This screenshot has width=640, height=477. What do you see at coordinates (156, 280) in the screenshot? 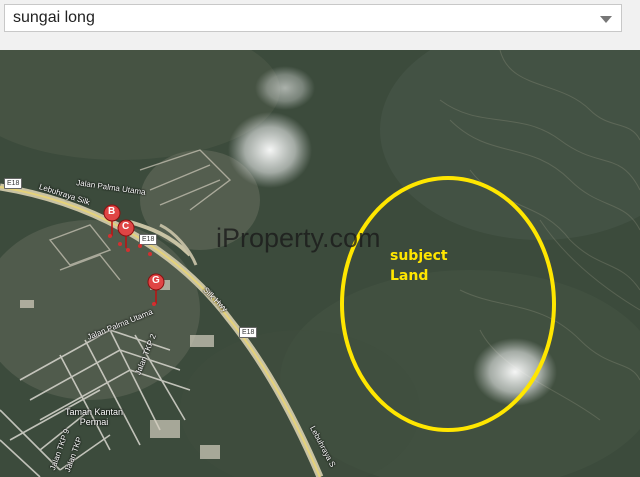
I see `marker-g-label: G` at bounding box center [156, 280].